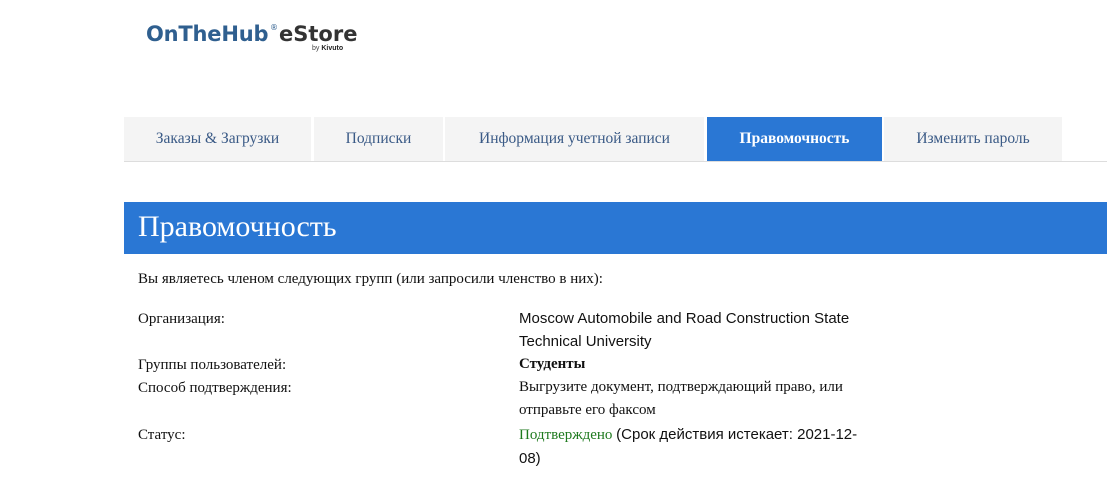  What do you see at coordinates (318, 34) in the screenshot?
I see `logo-estore-text: eStore` at bounding box center [318, 34].